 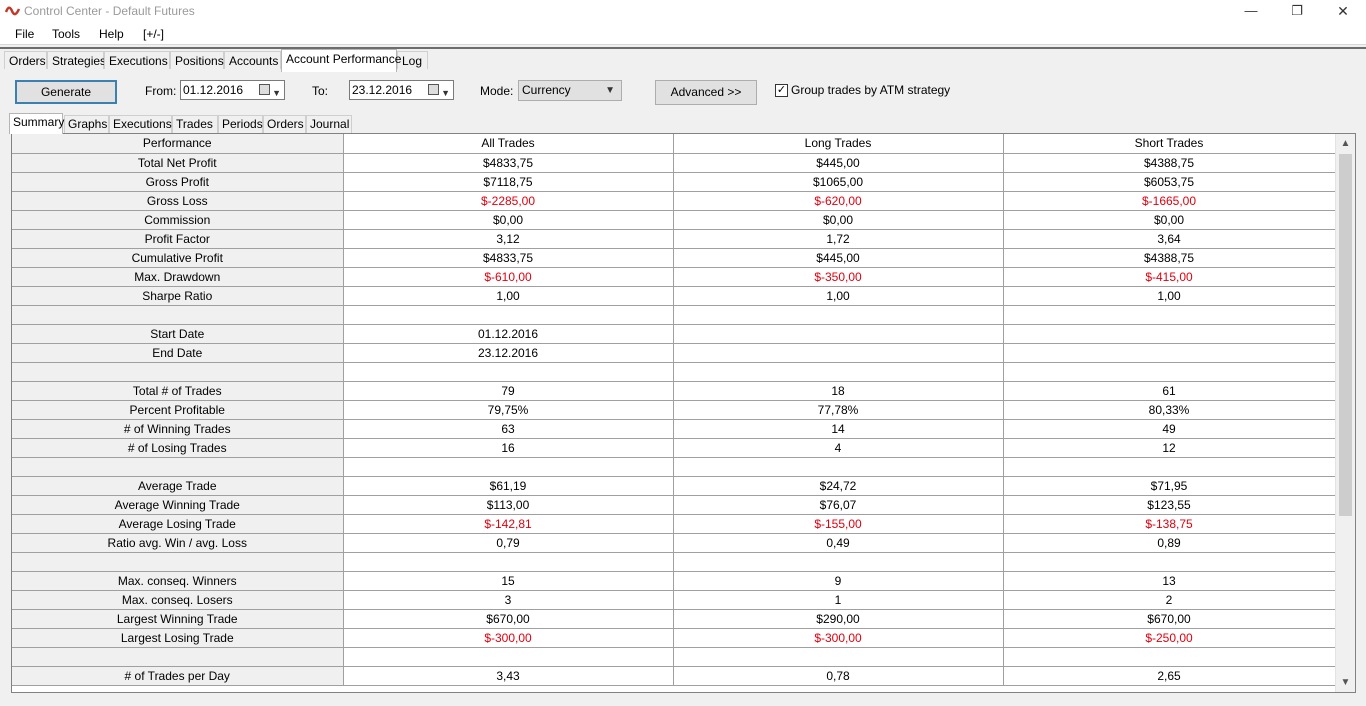 What do you see at coordinates (1343, 11) in the screenshot?
I see `close-button: ✕` at bounding box center [1343, 11].